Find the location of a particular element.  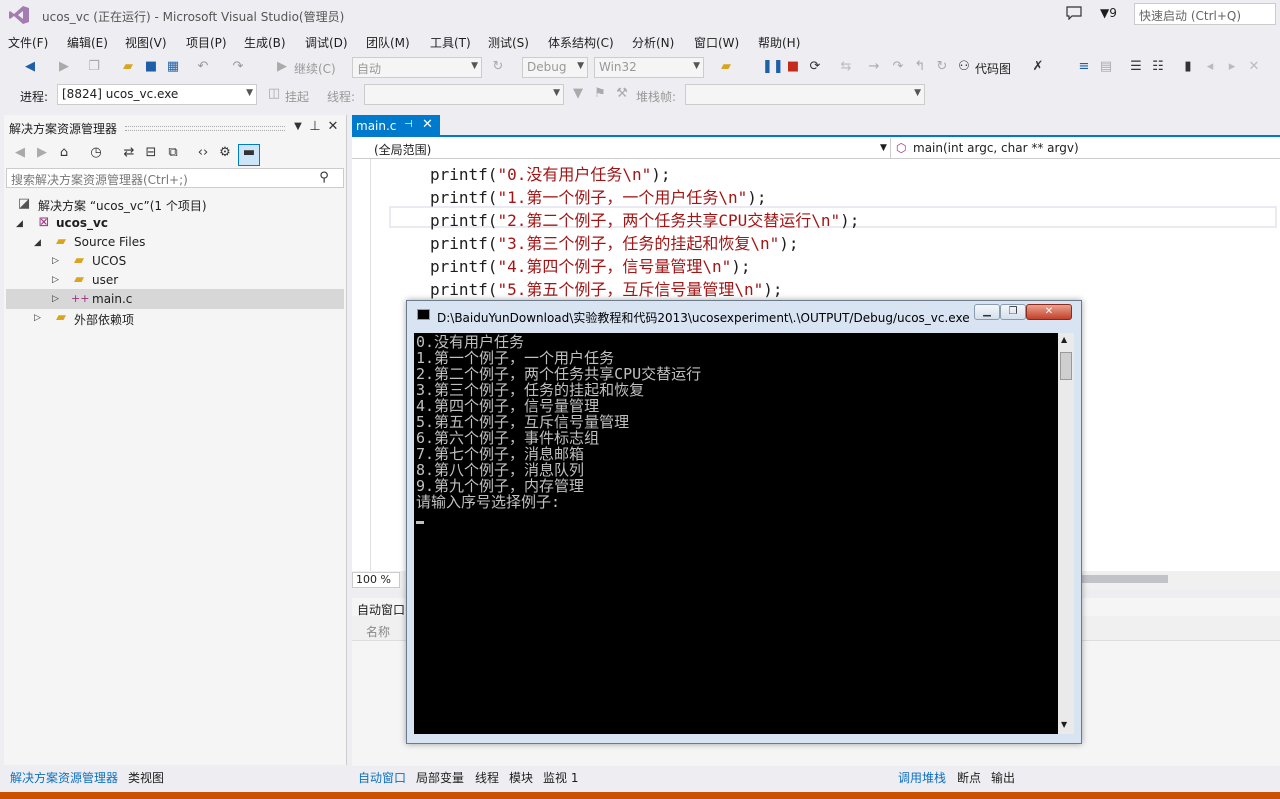

pending-changes-icon: ◷ is located at coordinates (96, 153).